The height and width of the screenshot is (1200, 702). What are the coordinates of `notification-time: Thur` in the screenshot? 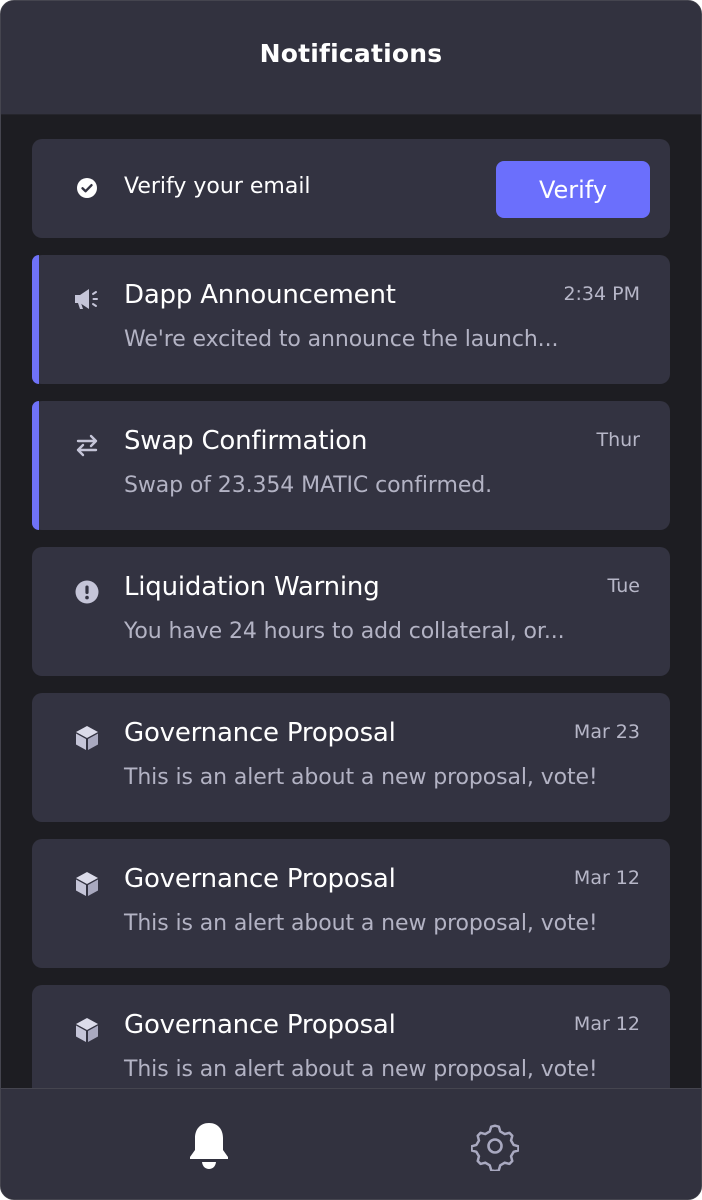 It's located at (618, 440).